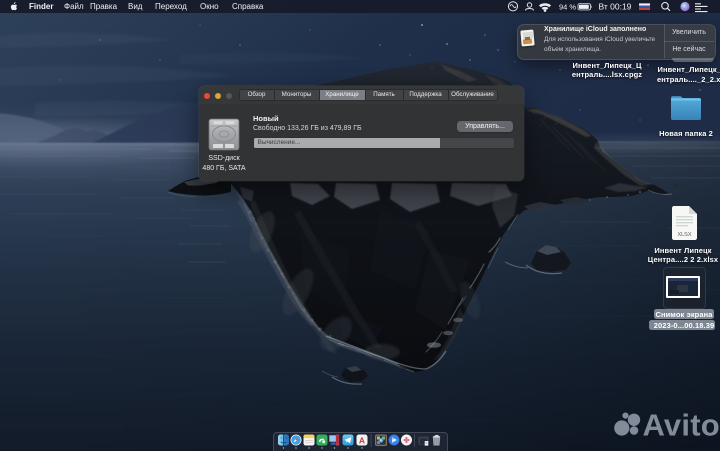 The width and height of the screenshot is (720, 451). Describe the element at coordinates (615, 7) in the screenshot. I see `svg-text: Вт 00:19` at that location.